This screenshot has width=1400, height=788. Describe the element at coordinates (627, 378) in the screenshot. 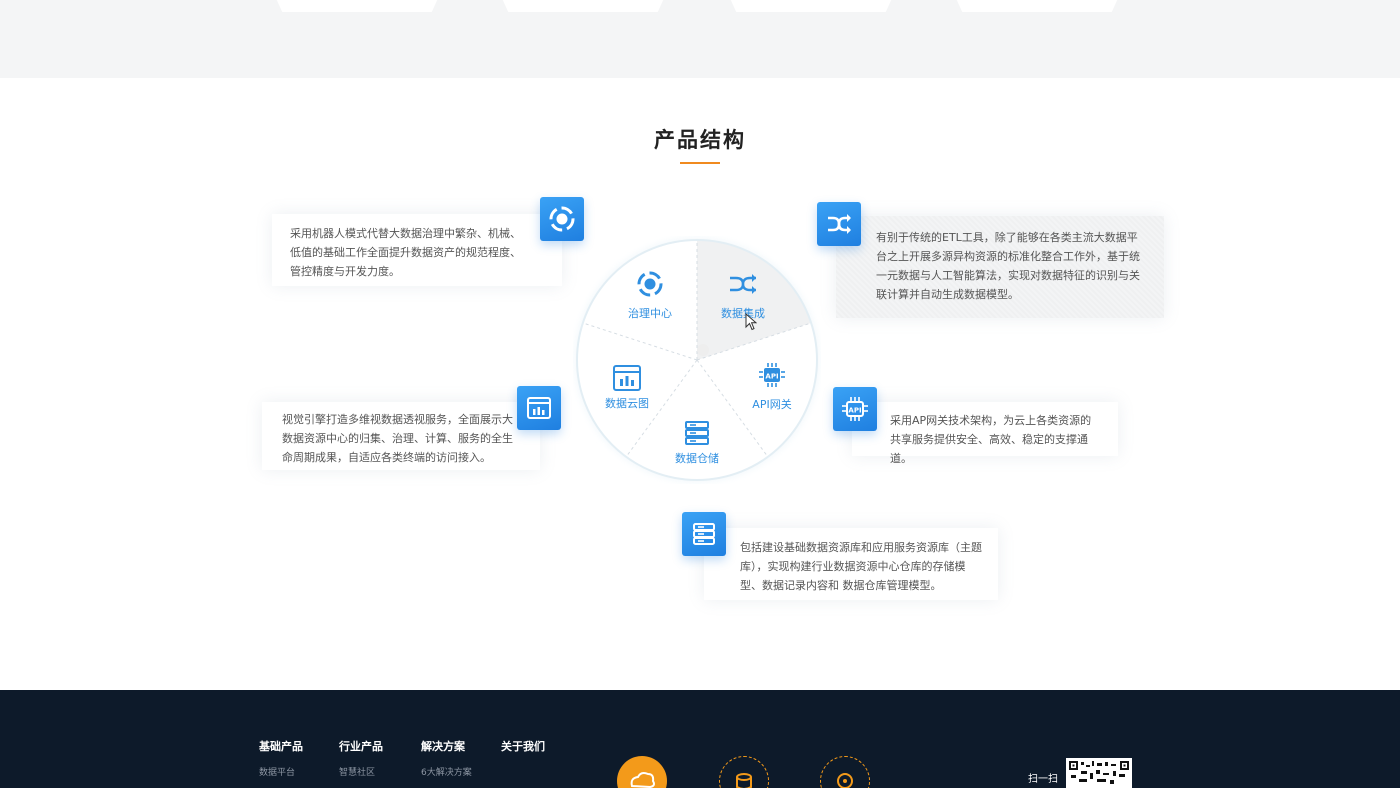

I see `data-chart-icon` at that location.